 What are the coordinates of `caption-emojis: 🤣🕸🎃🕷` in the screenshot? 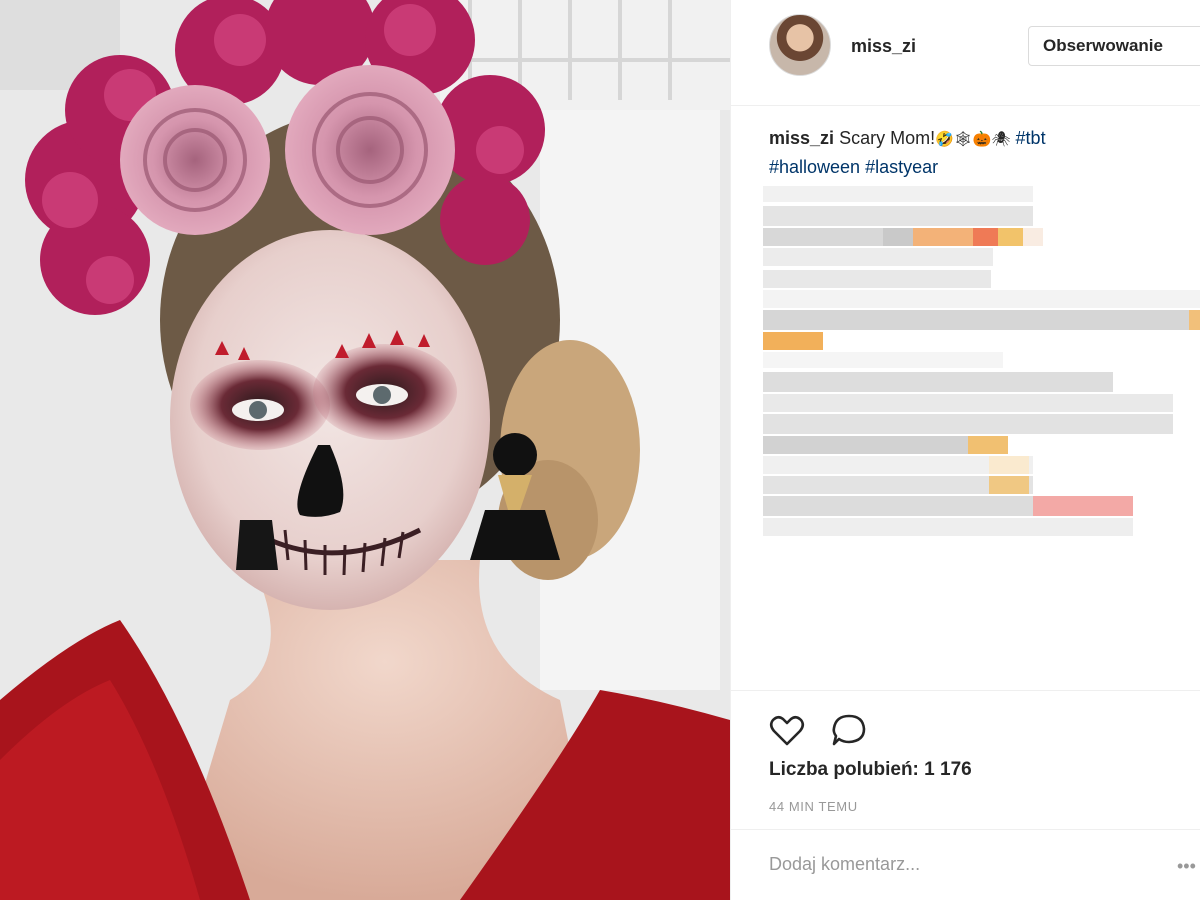 It's located at (973, 139).